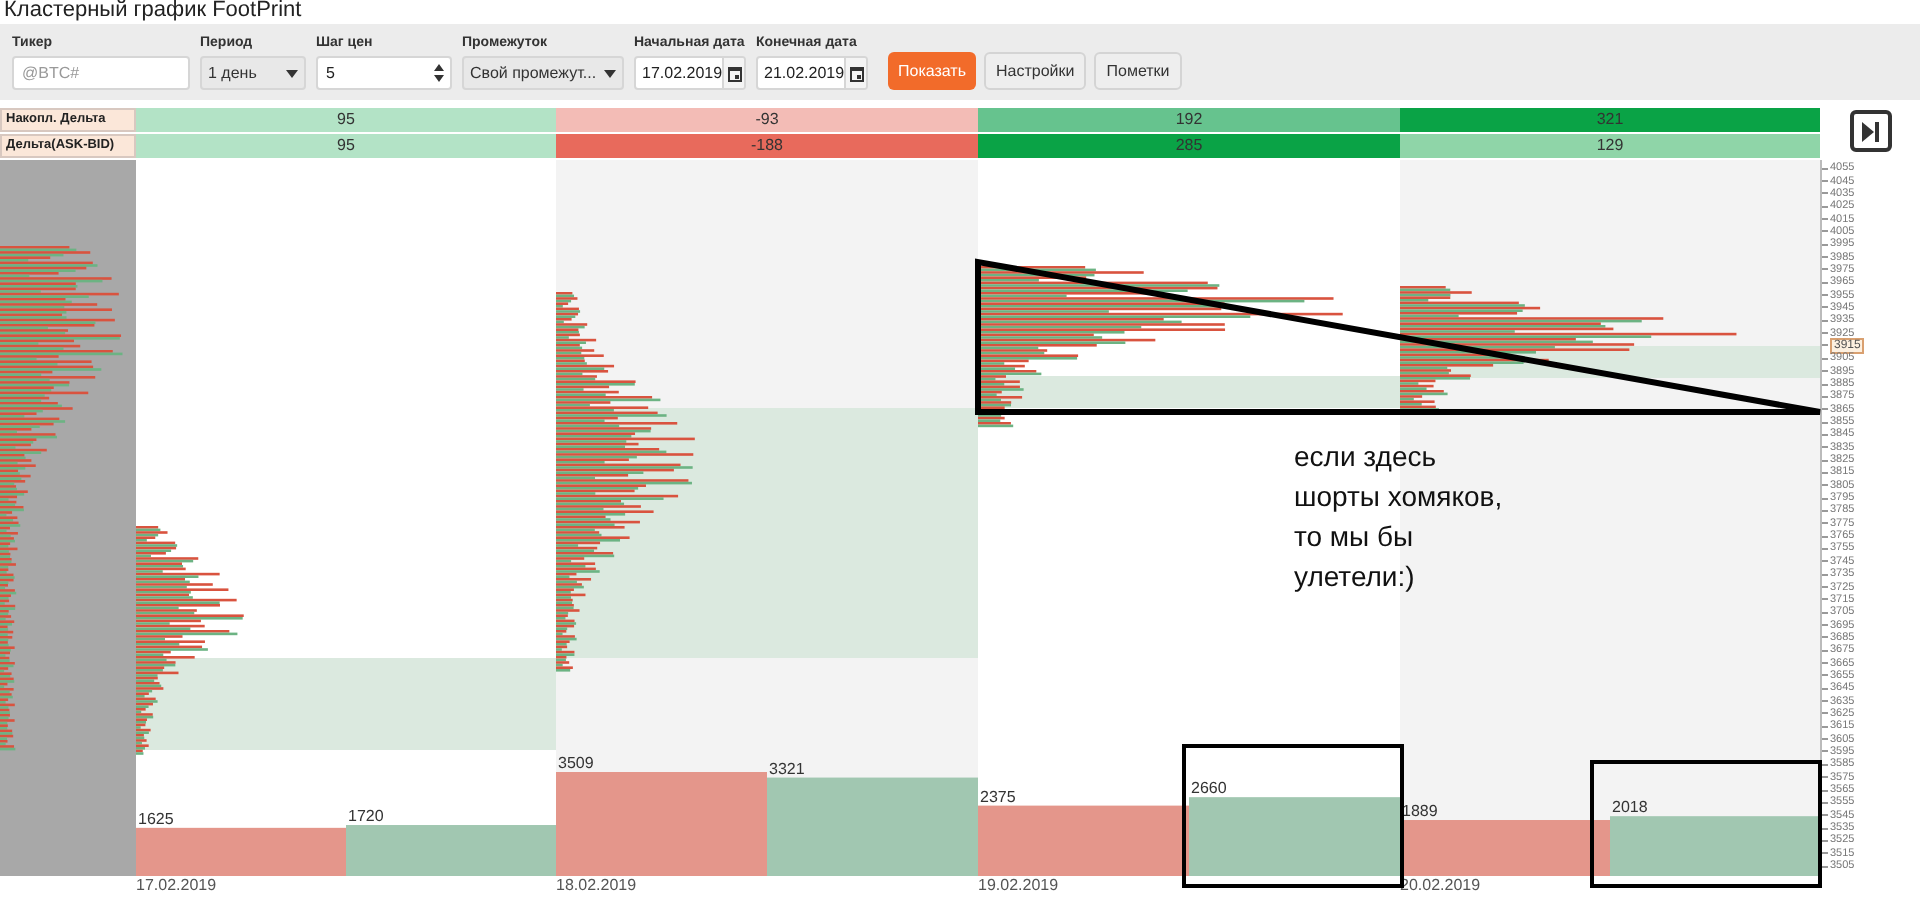 This screenshot has width=1920, height=908. I want to click on volume-label: 3509, so click(576, 763).